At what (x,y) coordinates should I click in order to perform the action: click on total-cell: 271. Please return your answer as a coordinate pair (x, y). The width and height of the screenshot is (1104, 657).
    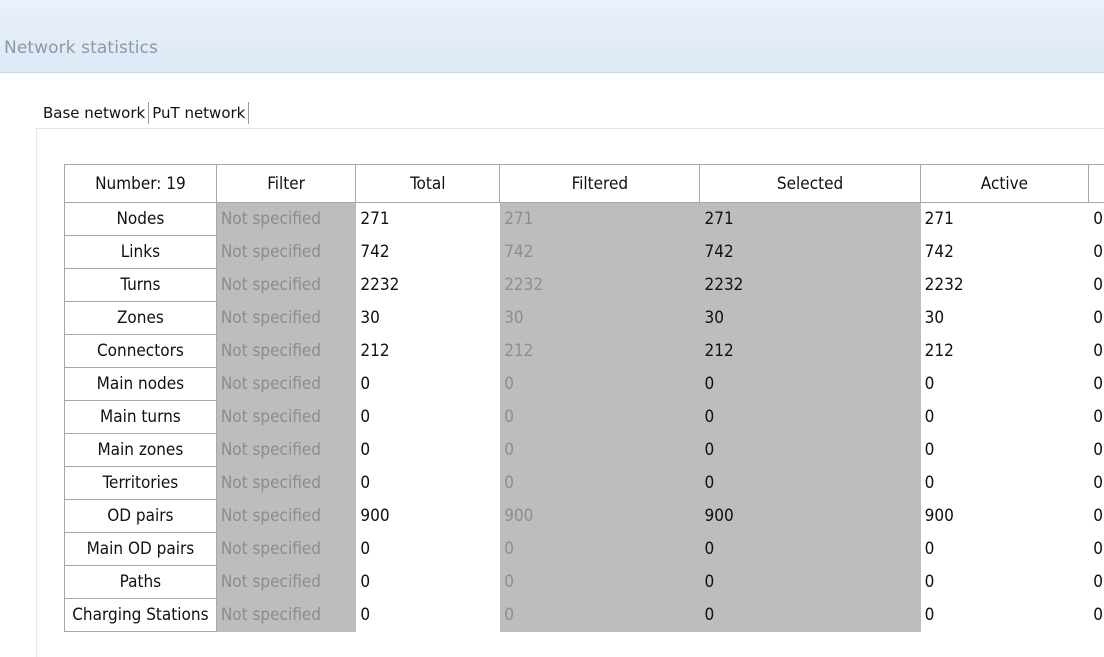
    Looking at the image, I should click on (428, 219).